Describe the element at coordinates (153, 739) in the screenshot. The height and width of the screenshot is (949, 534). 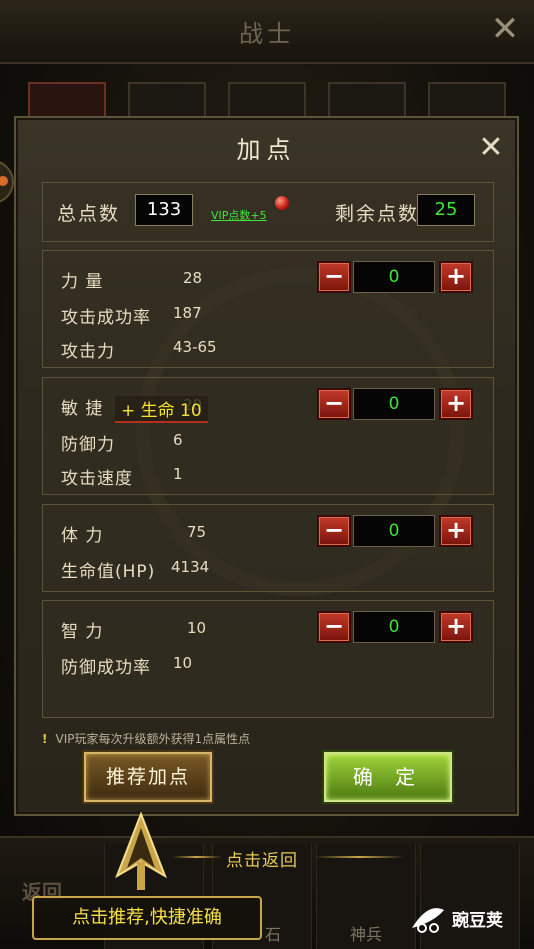
I see `vip-note-text: VIP玩家每次升级额外获得1点属性点` at that location.